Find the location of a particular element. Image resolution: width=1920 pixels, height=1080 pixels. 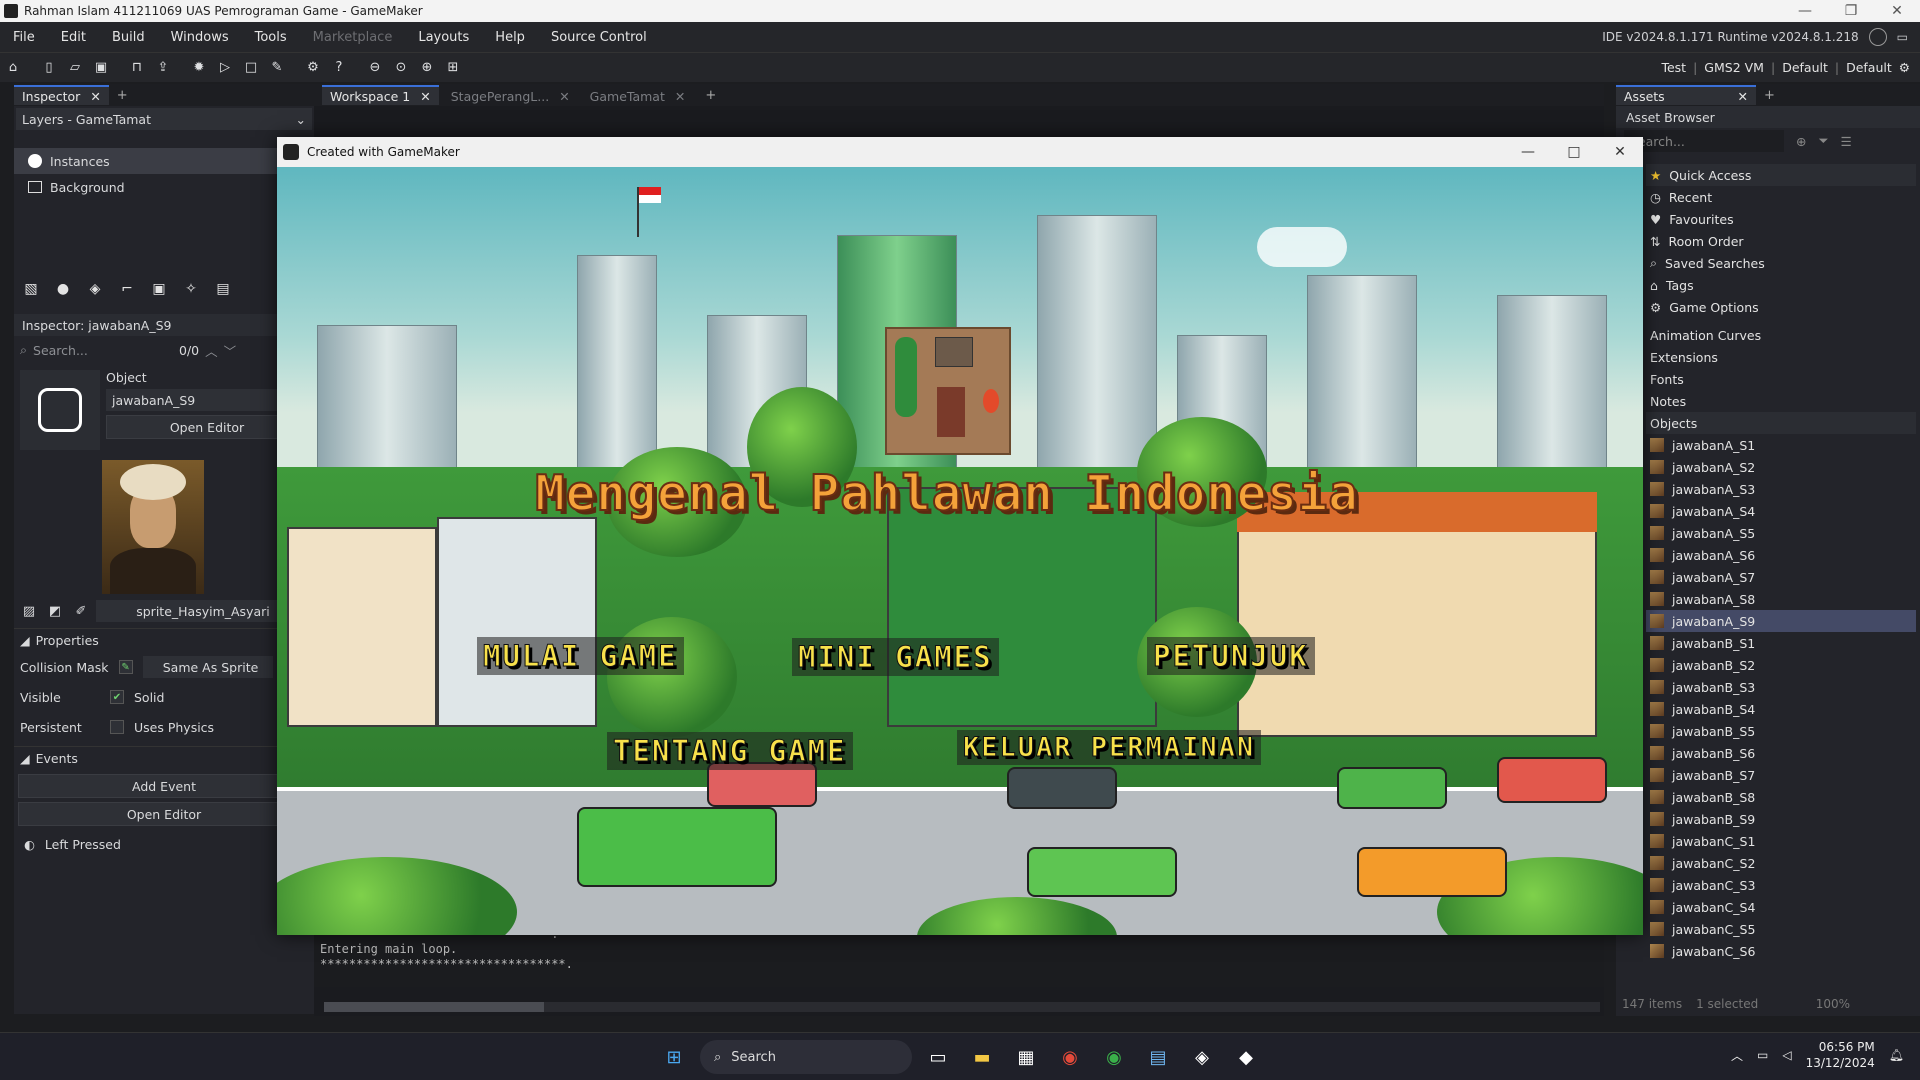

windows-start-icon: ⊞ is located at coordinates (674, 1057).